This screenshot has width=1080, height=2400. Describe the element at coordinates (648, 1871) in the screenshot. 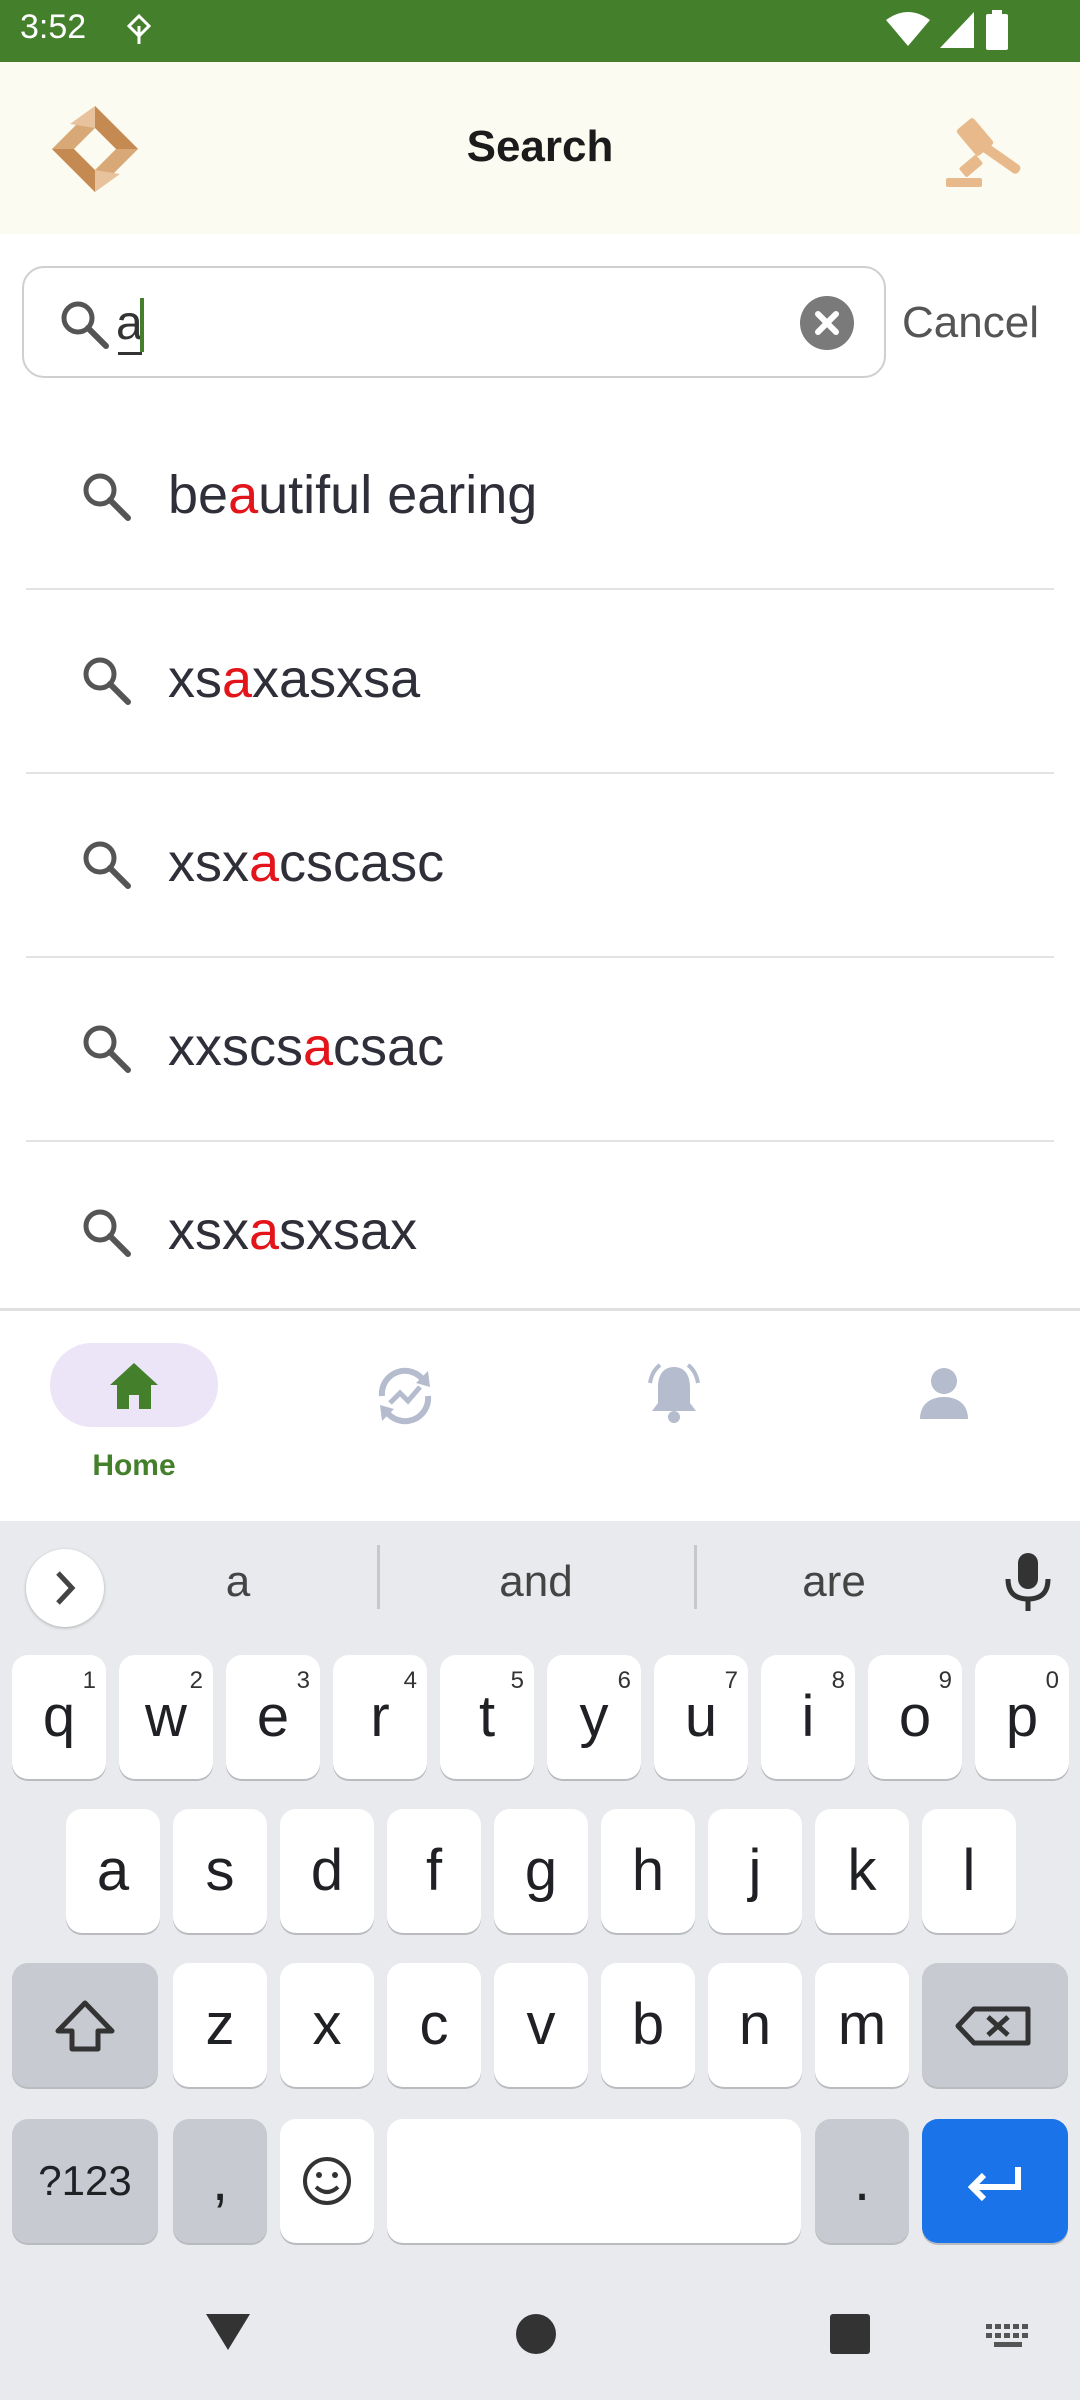

I see `key-h: h` at that location.